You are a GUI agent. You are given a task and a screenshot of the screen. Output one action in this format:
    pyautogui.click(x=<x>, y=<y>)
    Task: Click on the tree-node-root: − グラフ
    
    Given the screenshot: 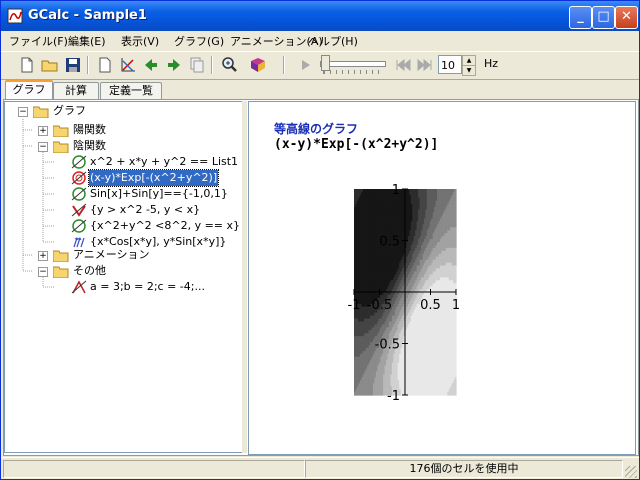 What is the action you would take?
    pyautogui.click(x=123, y=111)
    